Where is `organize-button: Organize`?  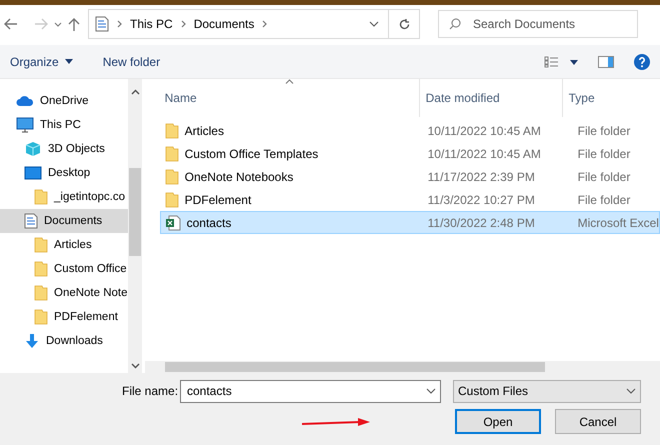
organize-button: Organize is located at coordinates (41, 61).